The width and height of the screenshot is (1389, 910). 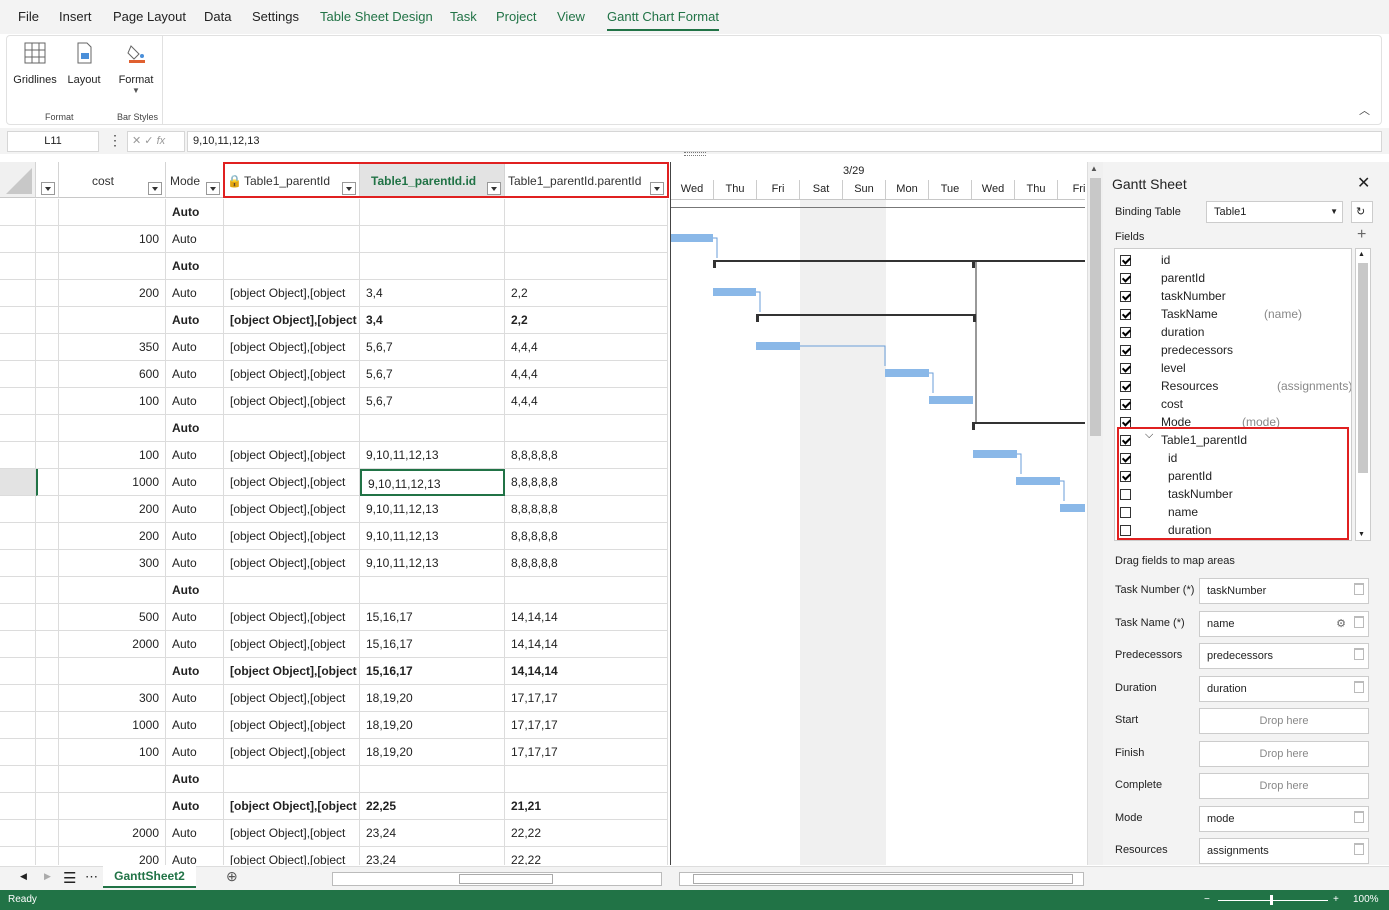 What do you see at coordinates (1207, 900) in the screenshot?
I see `zoom-out-icon: −` at bounding box center [1207, 900].